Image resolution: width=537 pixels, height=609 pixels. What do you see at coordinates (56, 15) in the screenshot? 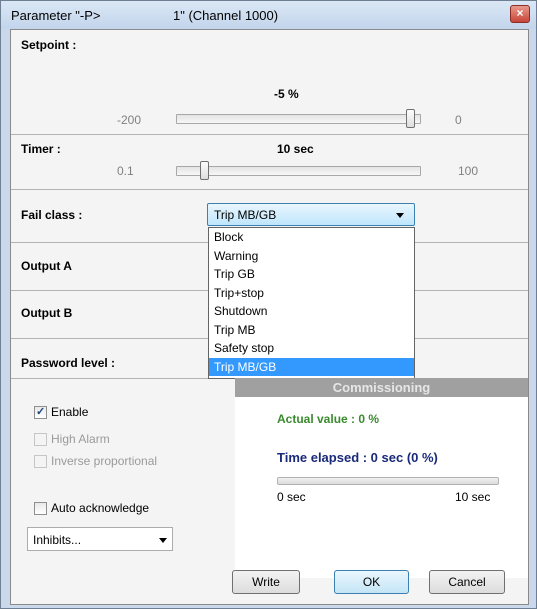
I see `title-prefix: Parameter "-P>` at bounding box center [56, 15].